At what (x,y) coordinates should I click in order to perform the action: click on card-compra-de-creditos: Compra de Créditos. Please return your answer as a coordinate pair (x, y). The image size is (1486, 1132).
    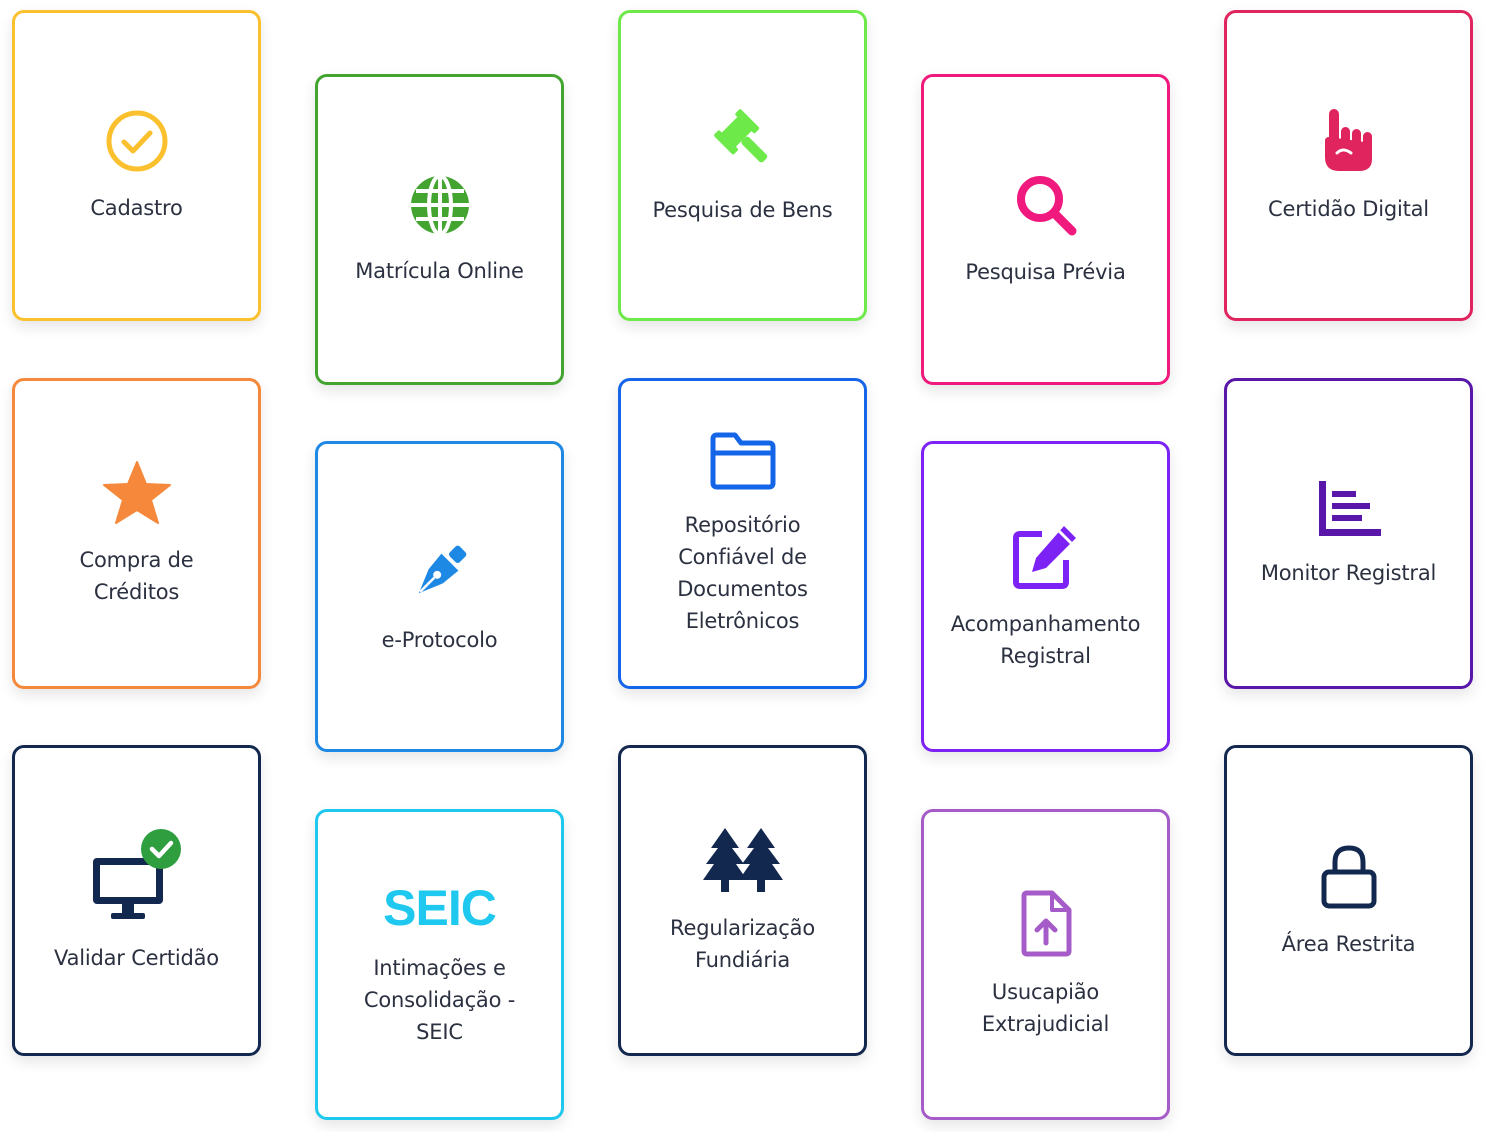
    Looking at the image, I should click on (136, 533).